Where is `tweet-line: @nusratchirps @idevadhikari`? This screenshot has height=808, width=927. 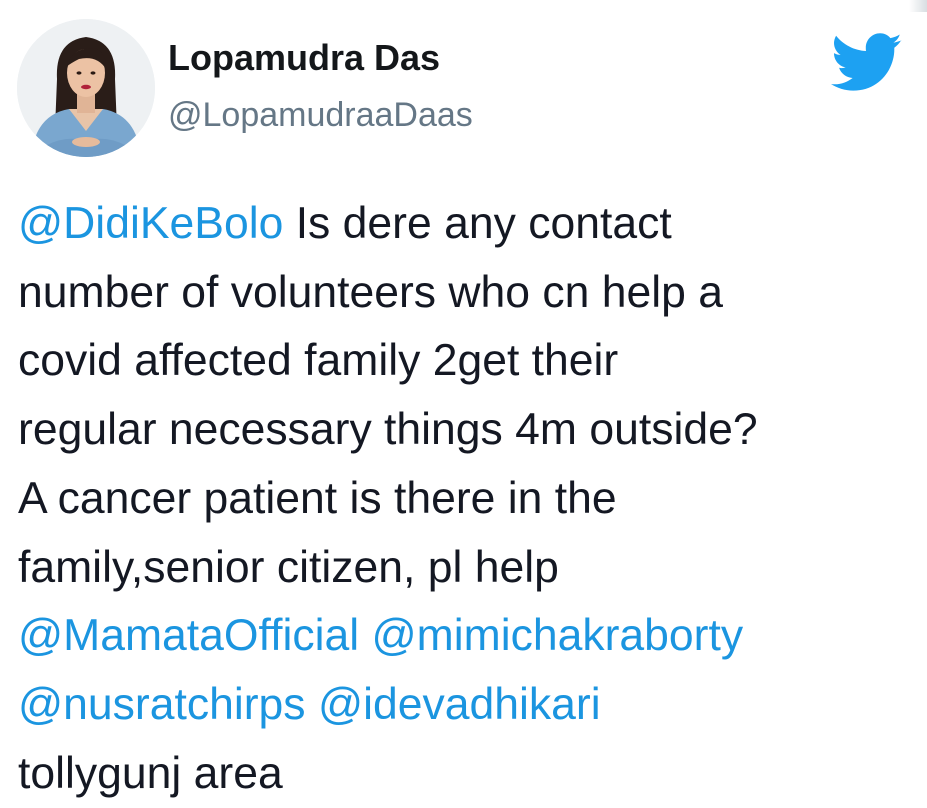
tweet-line: @nusratchirps @idevadhikari is located at coordinates (468, 705).